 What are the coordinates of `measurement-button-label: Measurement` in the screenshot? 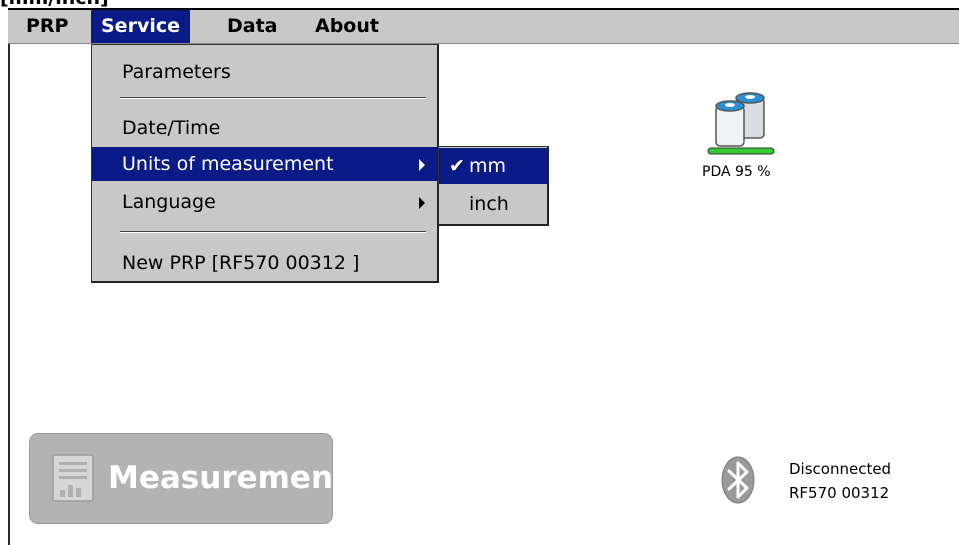 It's located at (228, 478).